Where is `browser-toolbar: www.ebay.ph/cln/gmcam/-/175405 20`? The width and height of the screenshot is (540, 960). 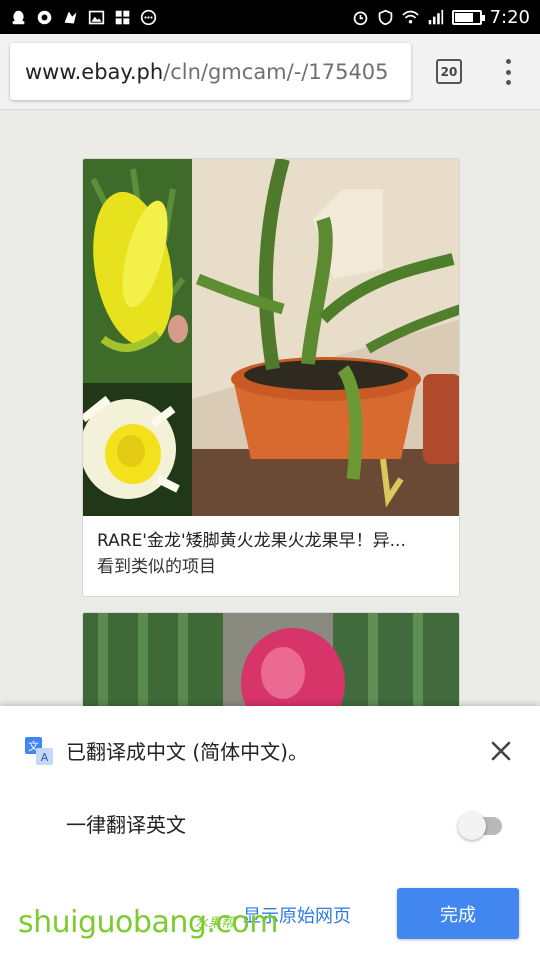
browser-toolbar: www.ebay.ph/cln/gmcam/-/175405 20 is located at coordinates (270, 72).